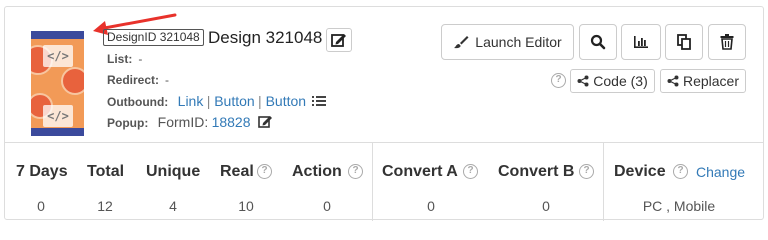  What do you see at coordinates (420, 171) in the screenshot?
I see `header-convert-a: Convert A` at bounding box center [420, 171].